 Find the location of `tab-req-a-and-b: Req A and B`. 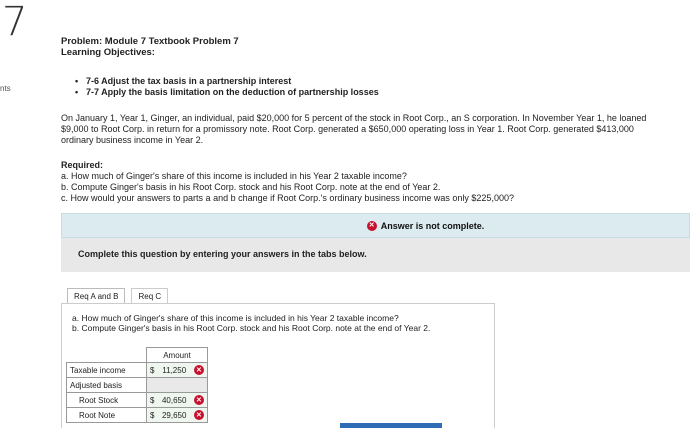

tab-req-a-and-b: Req A and B is located at coordinates (96, 296).